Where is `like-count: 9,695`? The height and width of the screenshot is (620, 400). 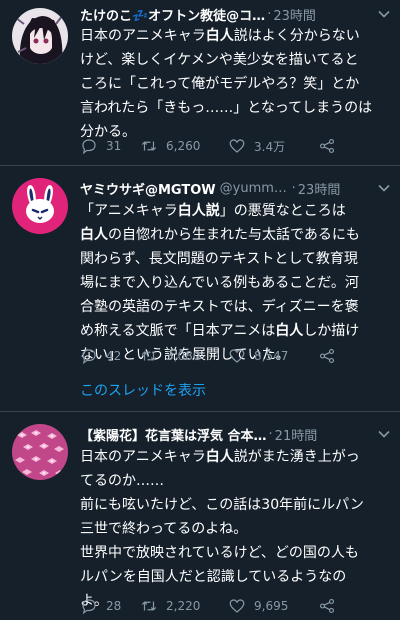
like-count: 9,695 is located at coordinates (271, 606).